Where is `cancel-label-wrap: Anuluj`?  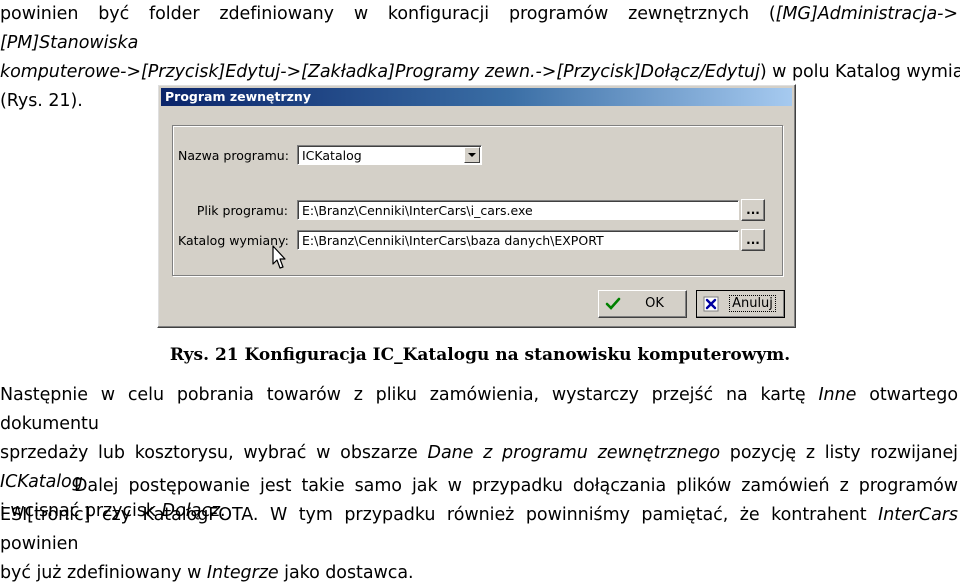 cancel-label-wrap: Anuluj is located at coordinates (752, 304).